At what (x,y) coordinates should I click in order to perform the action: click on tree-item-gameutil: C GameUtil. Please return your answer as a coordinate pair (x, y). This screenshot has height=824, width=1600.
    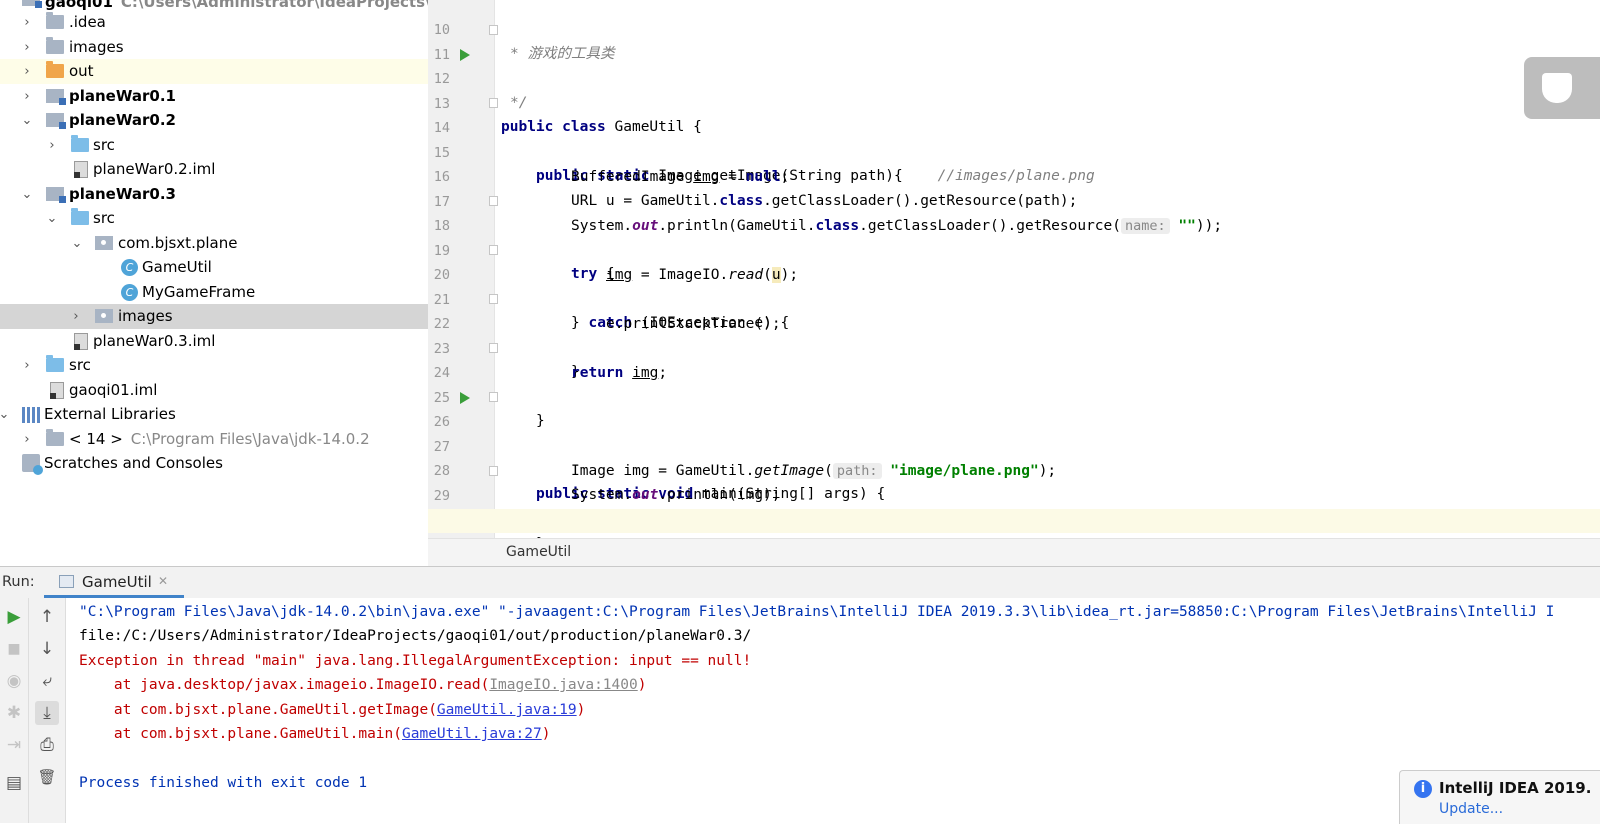
    Looking at the image, I should click on (217, 267).